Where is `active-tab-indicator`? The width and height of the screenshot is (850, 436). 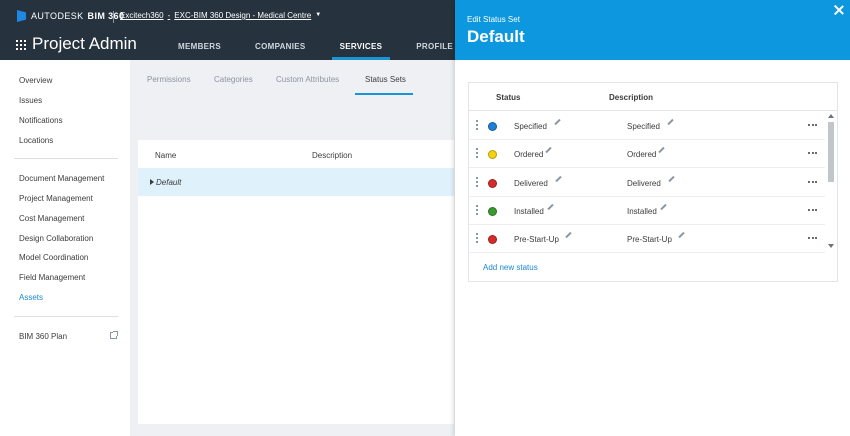 active-tab-indicator is located at coordinates (384, 94).